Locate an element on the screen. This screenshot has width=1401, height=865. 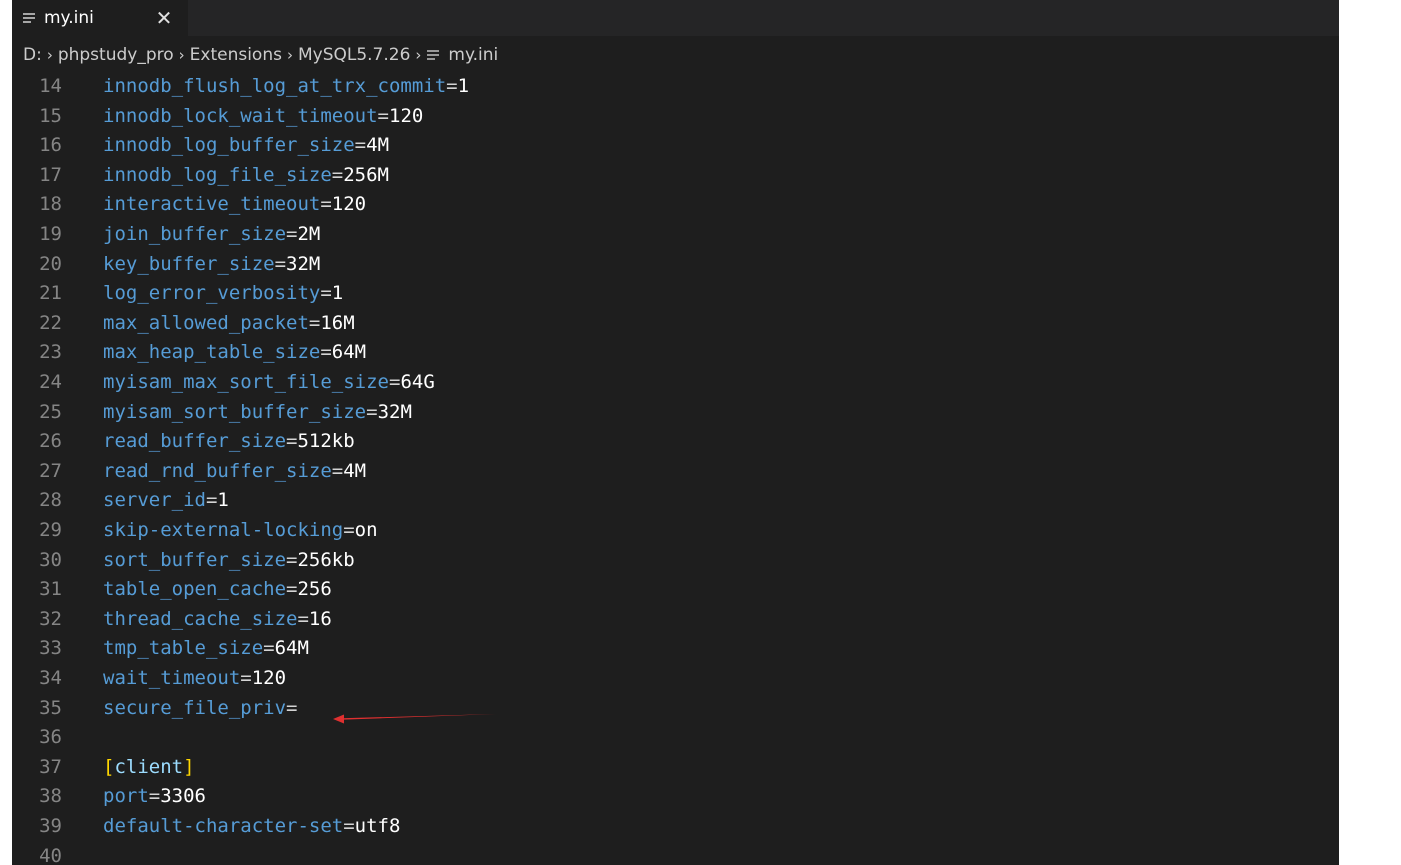
config-value: 16 is located at coordinates (320, 618).